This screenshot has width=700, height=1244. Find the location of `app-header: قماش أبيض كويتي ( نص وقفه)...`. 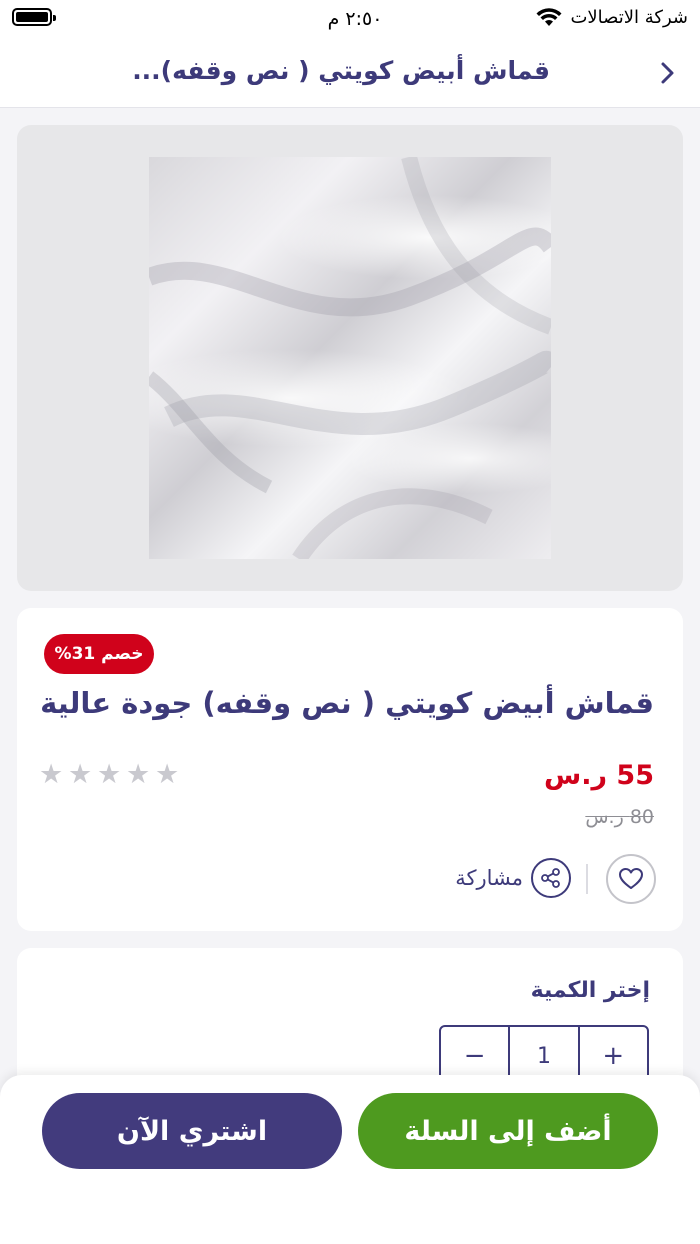

app-header: قماش أبيض كويتي ( نص وقفه)... is located at coordinates (350, 74).